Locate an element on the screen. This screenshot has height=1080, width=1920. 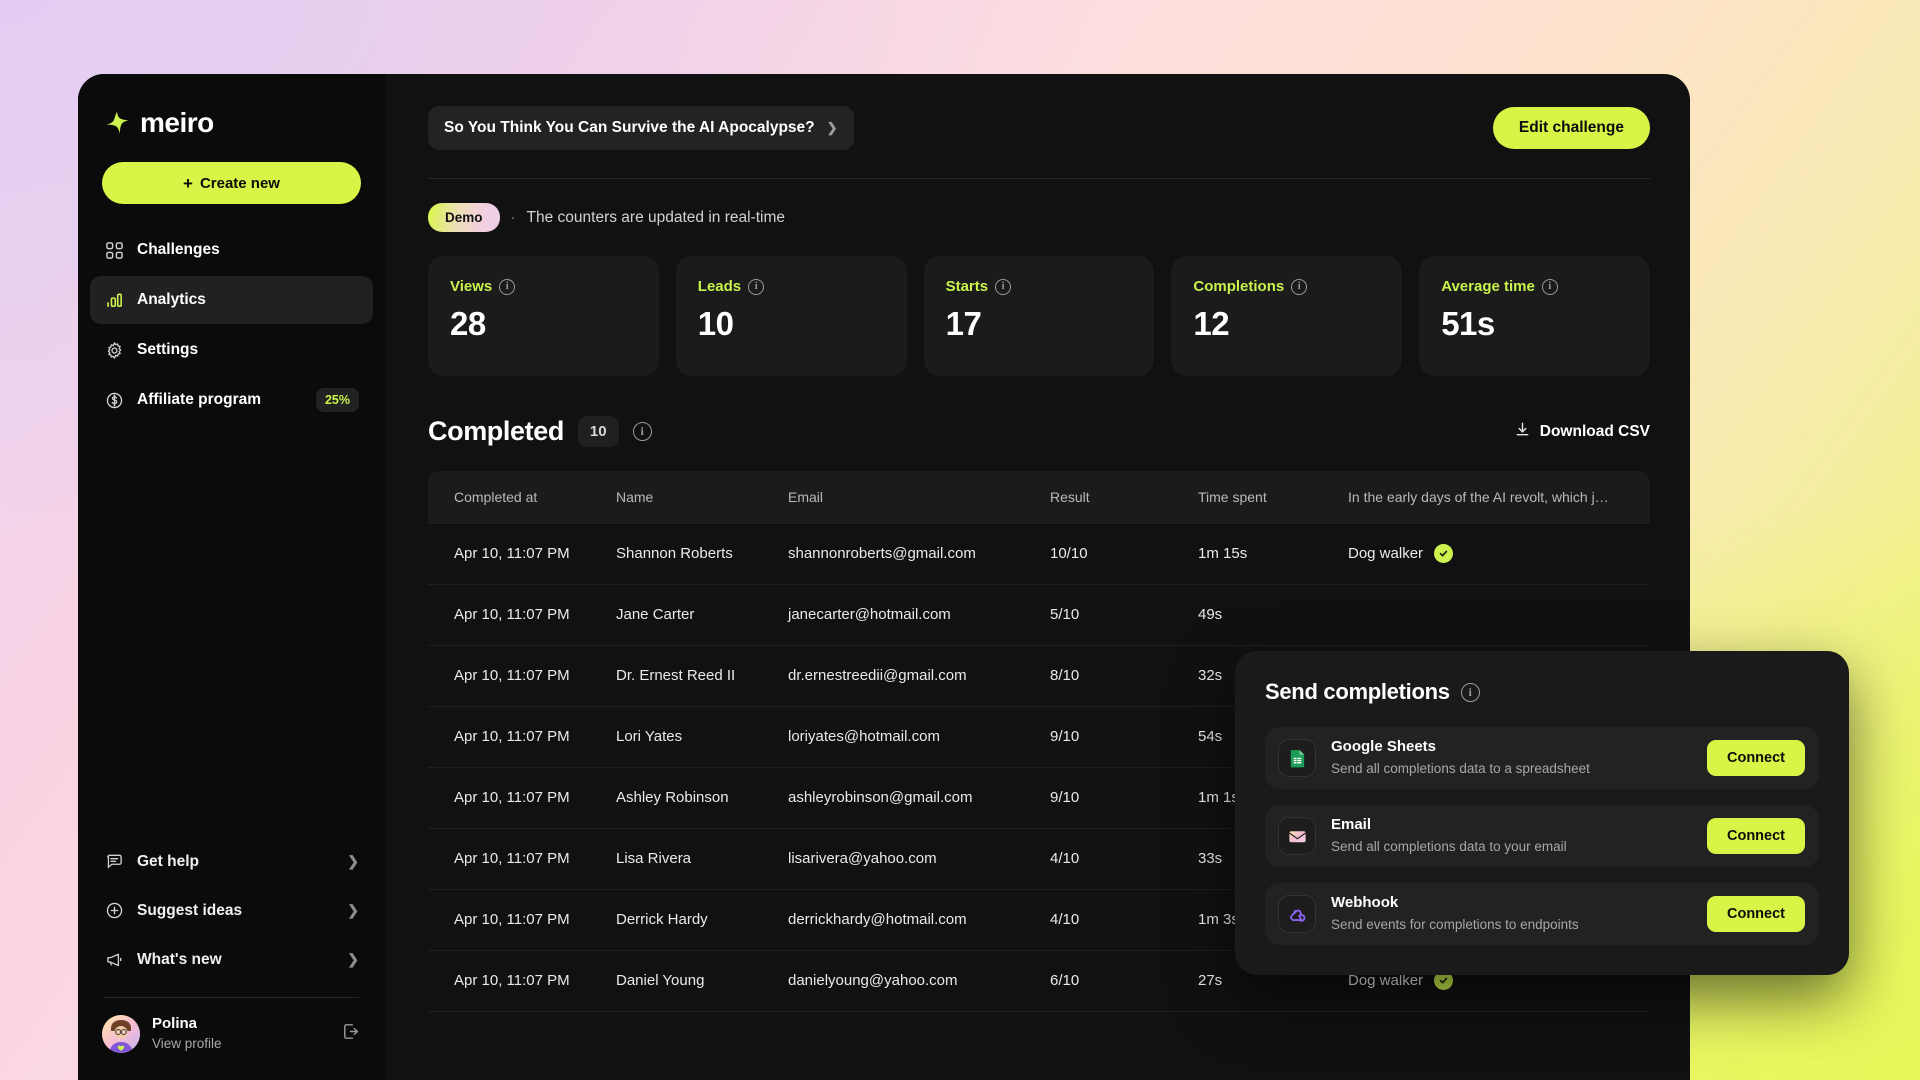
integration-name: Email is located at coordinates (1351, 825).